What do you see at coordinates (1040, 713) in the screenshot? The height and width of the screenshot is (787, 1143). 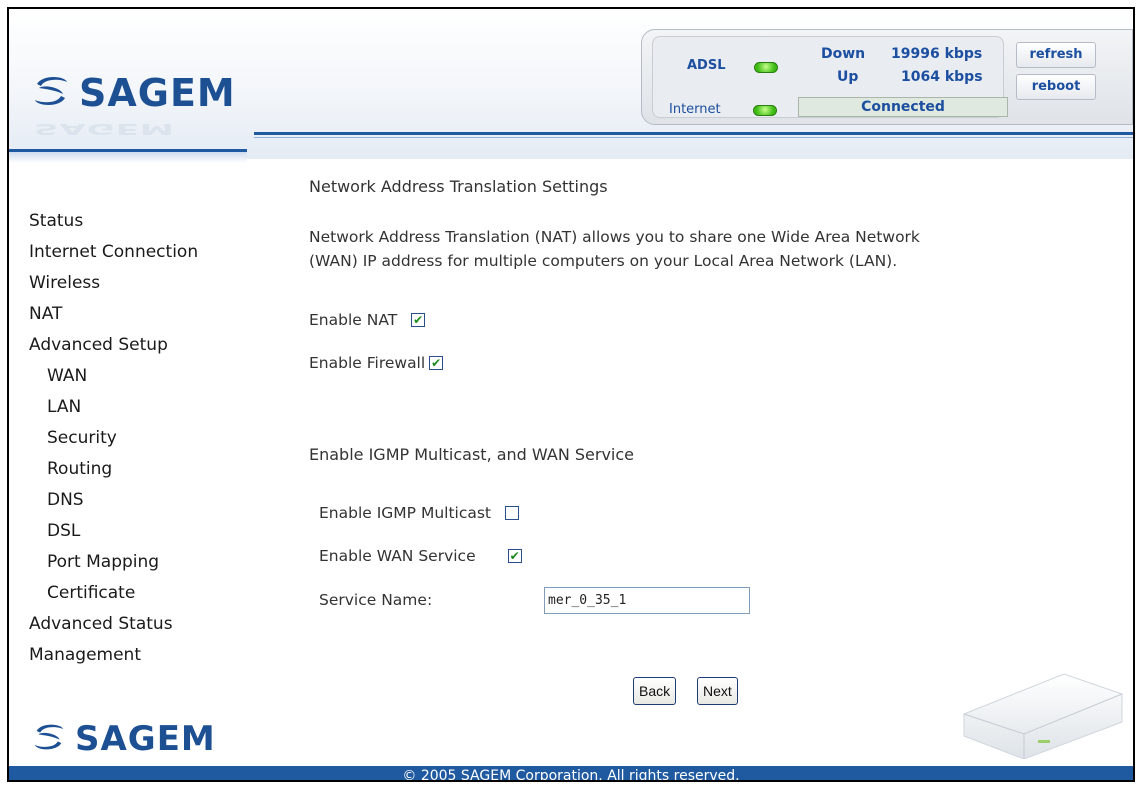 I see `modem-image` at bounding box center [1040, 713].